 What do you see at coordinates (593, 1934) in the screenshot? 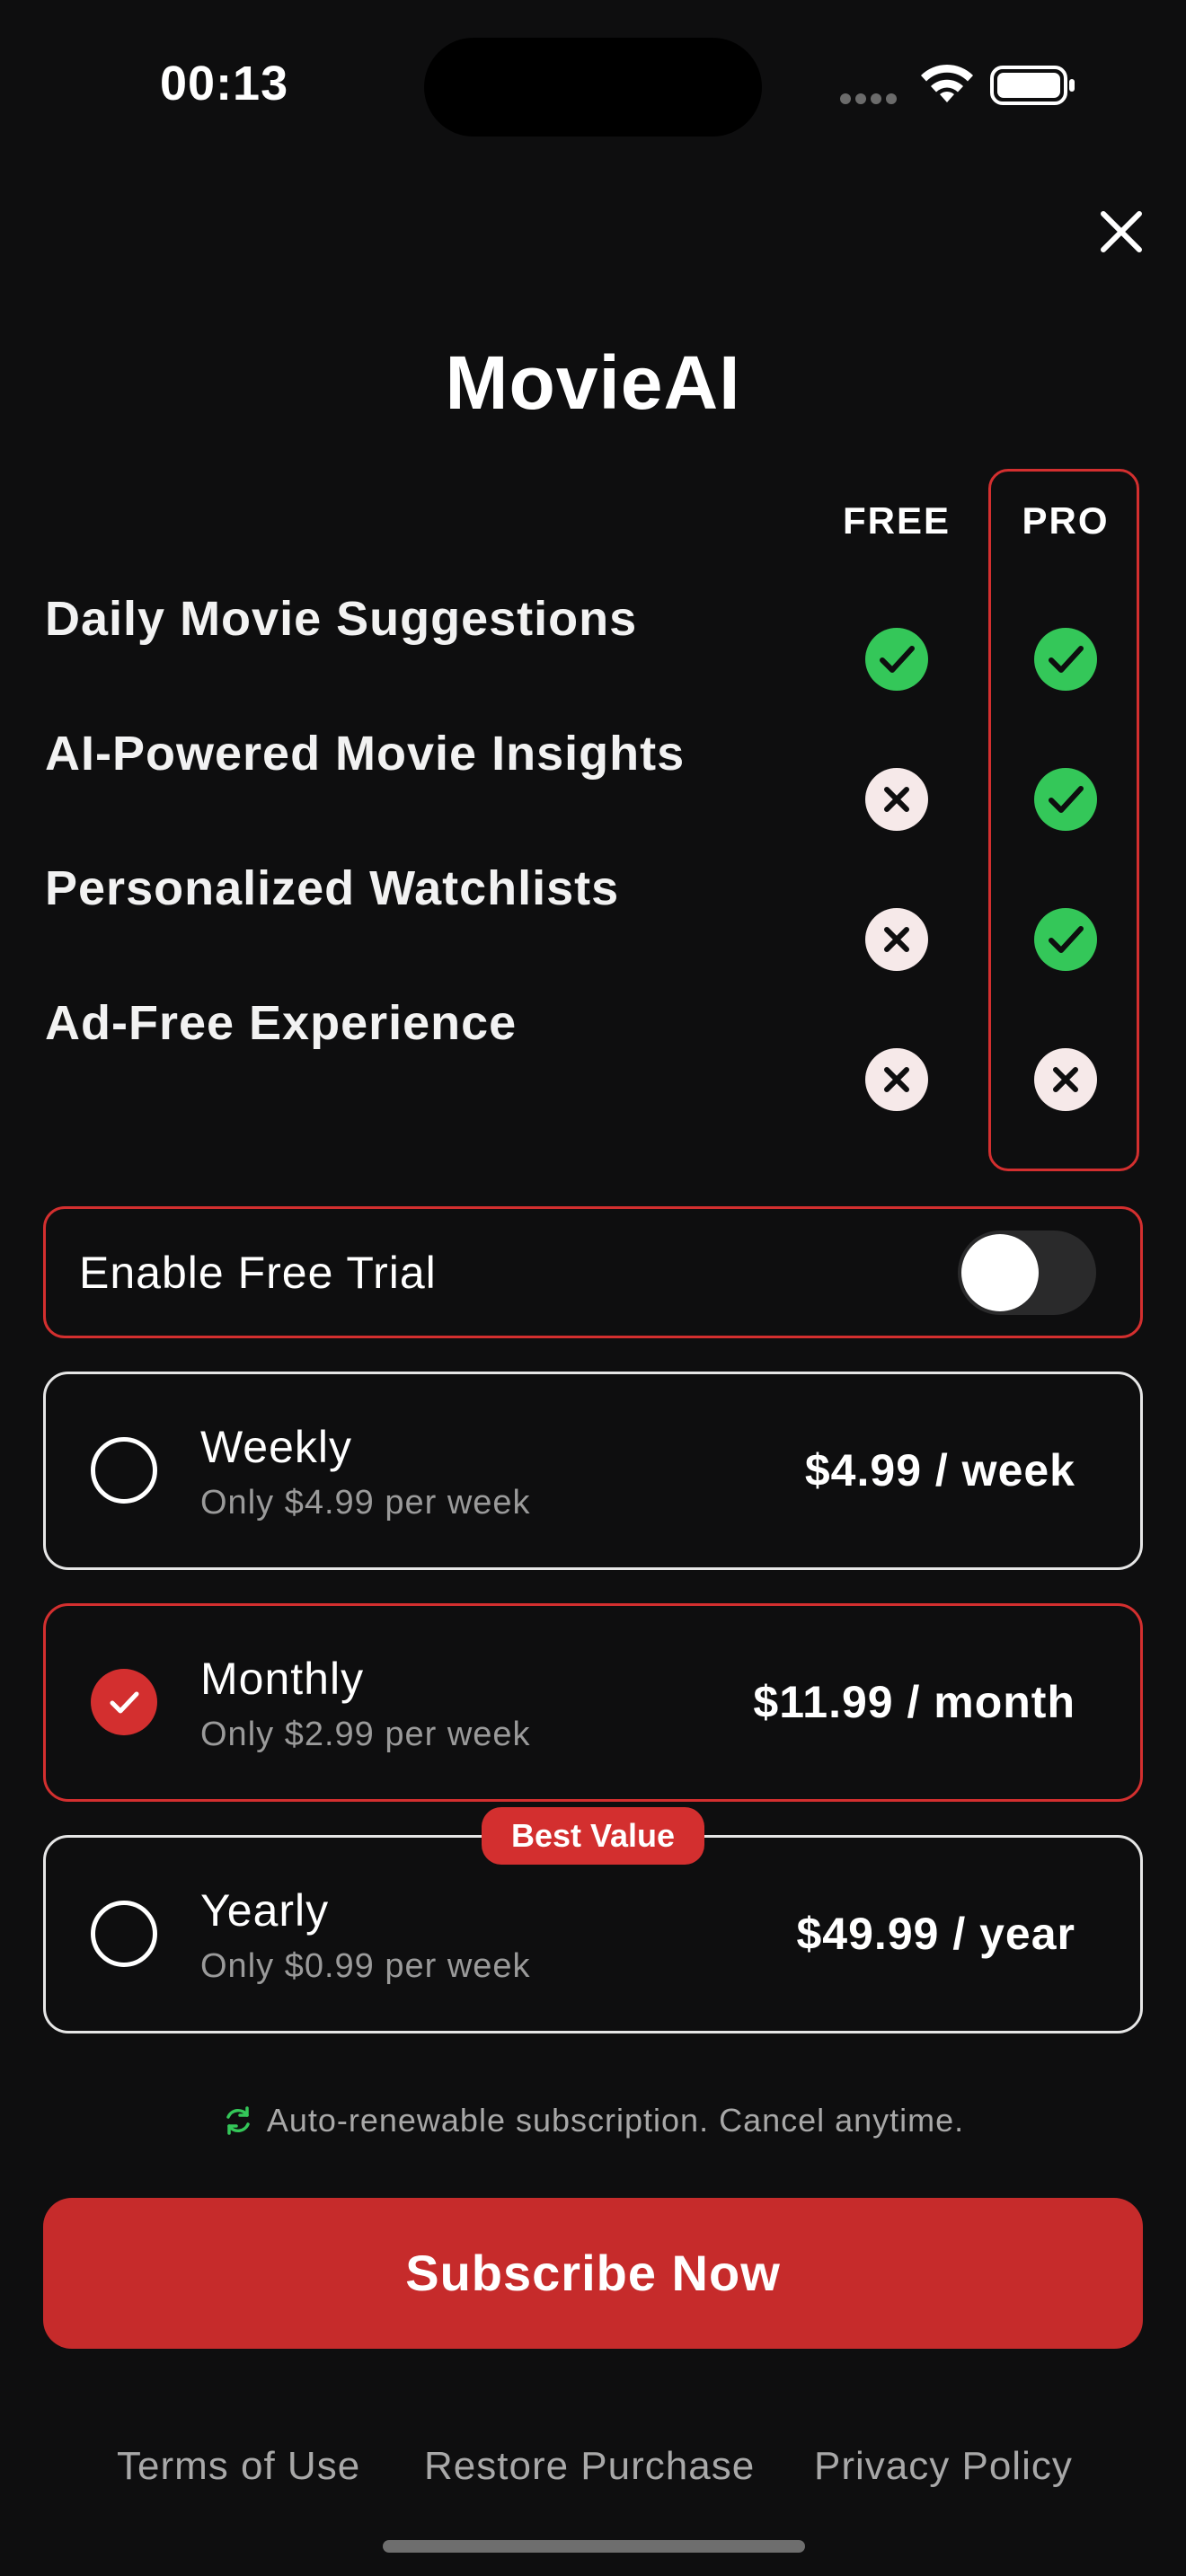
I see `plan-option-yearly: Yearly Only $0.99 per week $49.99 / year` at bounding box center [593, 1934].